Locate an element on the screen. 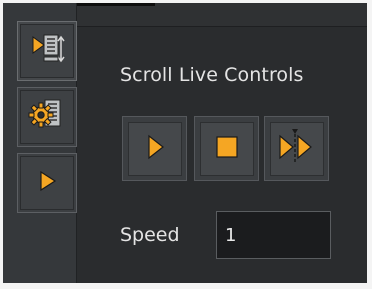 This screenshot has width=372, height=289. speed-input is located at coordinates (273, 235).